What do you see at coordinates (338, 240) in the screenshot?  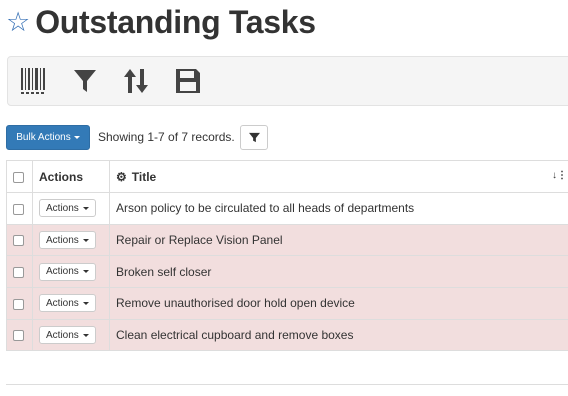 I see `task-title: Repair or Replace Vision Panel` at bounding box center [338, 240].